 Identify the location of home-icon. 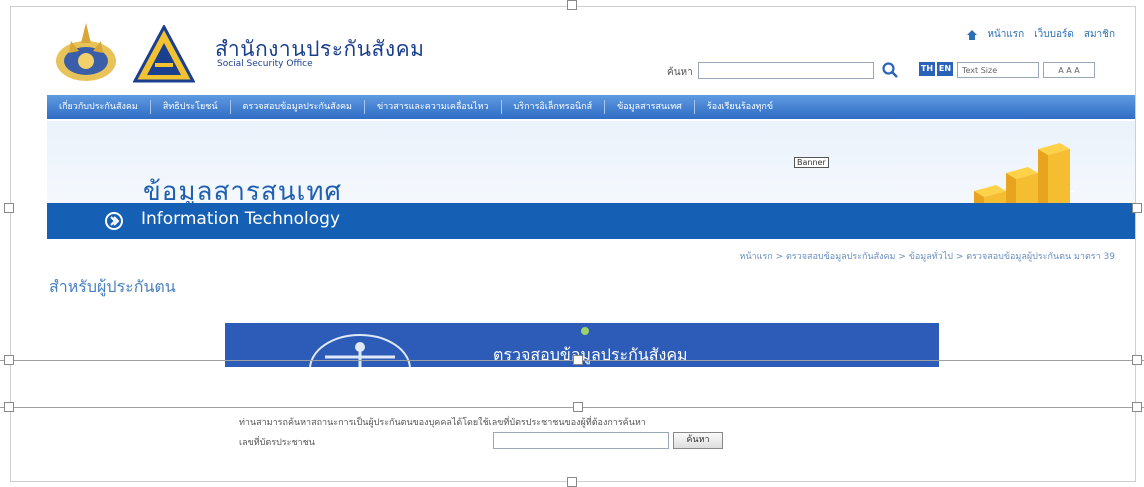
(972, 34).